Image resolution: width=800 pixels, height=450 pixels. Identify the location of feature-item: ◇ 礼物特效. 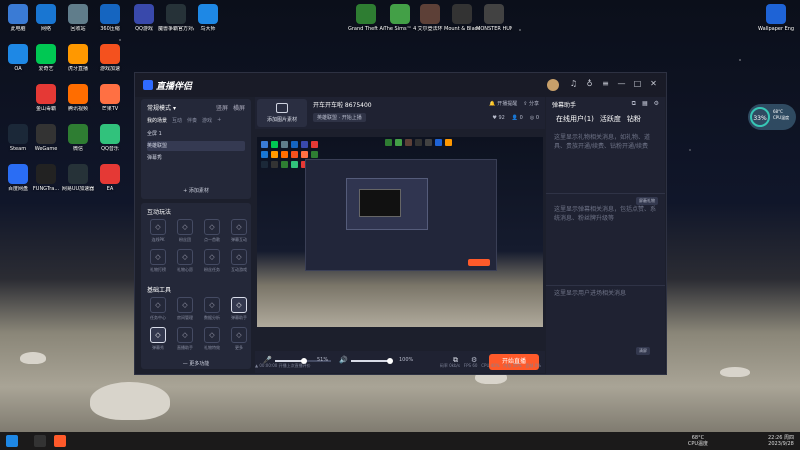
(212, 339).